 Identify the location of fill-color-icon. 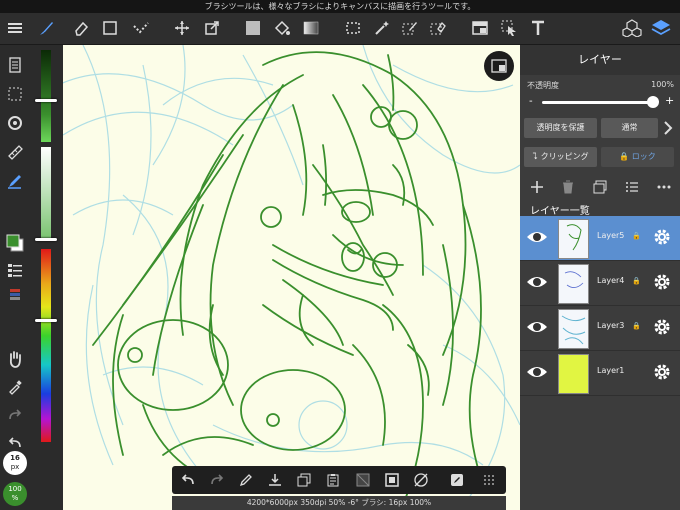
(253, 28).